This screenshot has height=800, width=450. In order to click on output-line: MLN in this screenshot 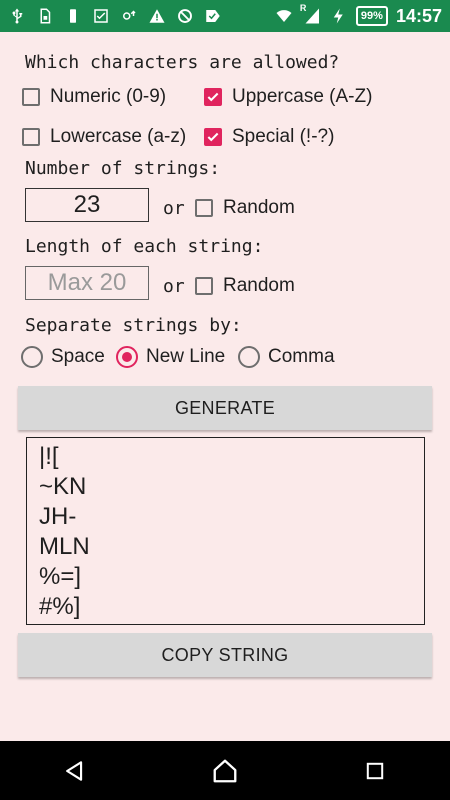, I will do `click(64, 546)`.